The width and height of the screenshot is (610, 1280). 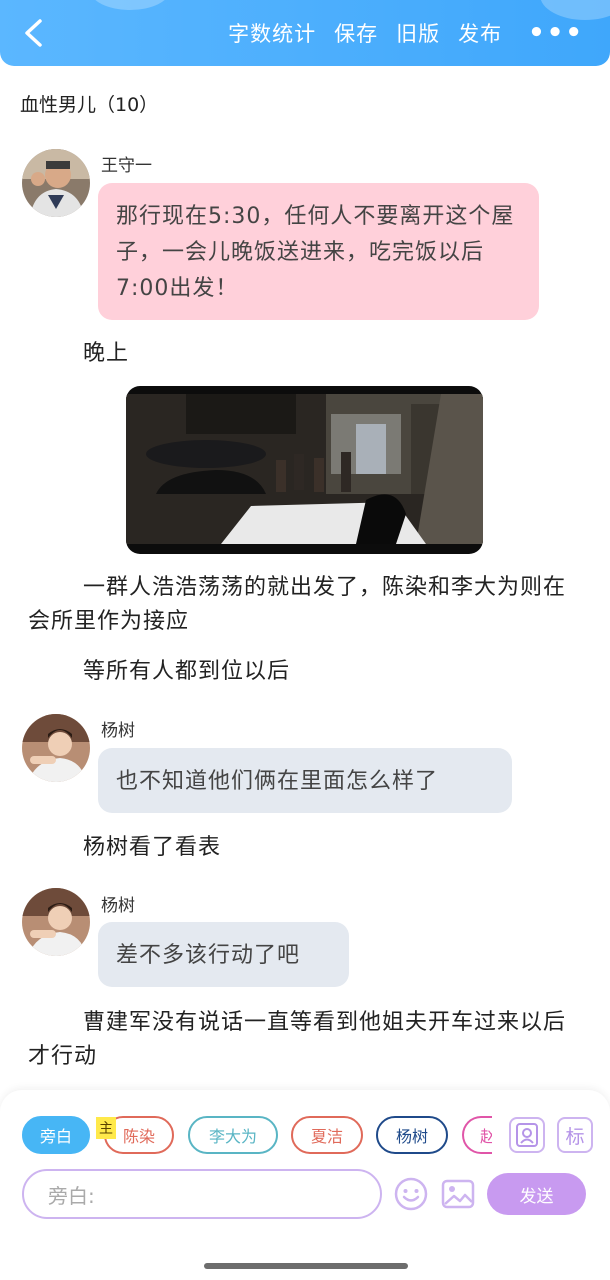 What do you see at coordinates (327, 1135) in the screenshot?
I see `role-chip-xiajie: 夏洁` at bounding box center [327, 1135].